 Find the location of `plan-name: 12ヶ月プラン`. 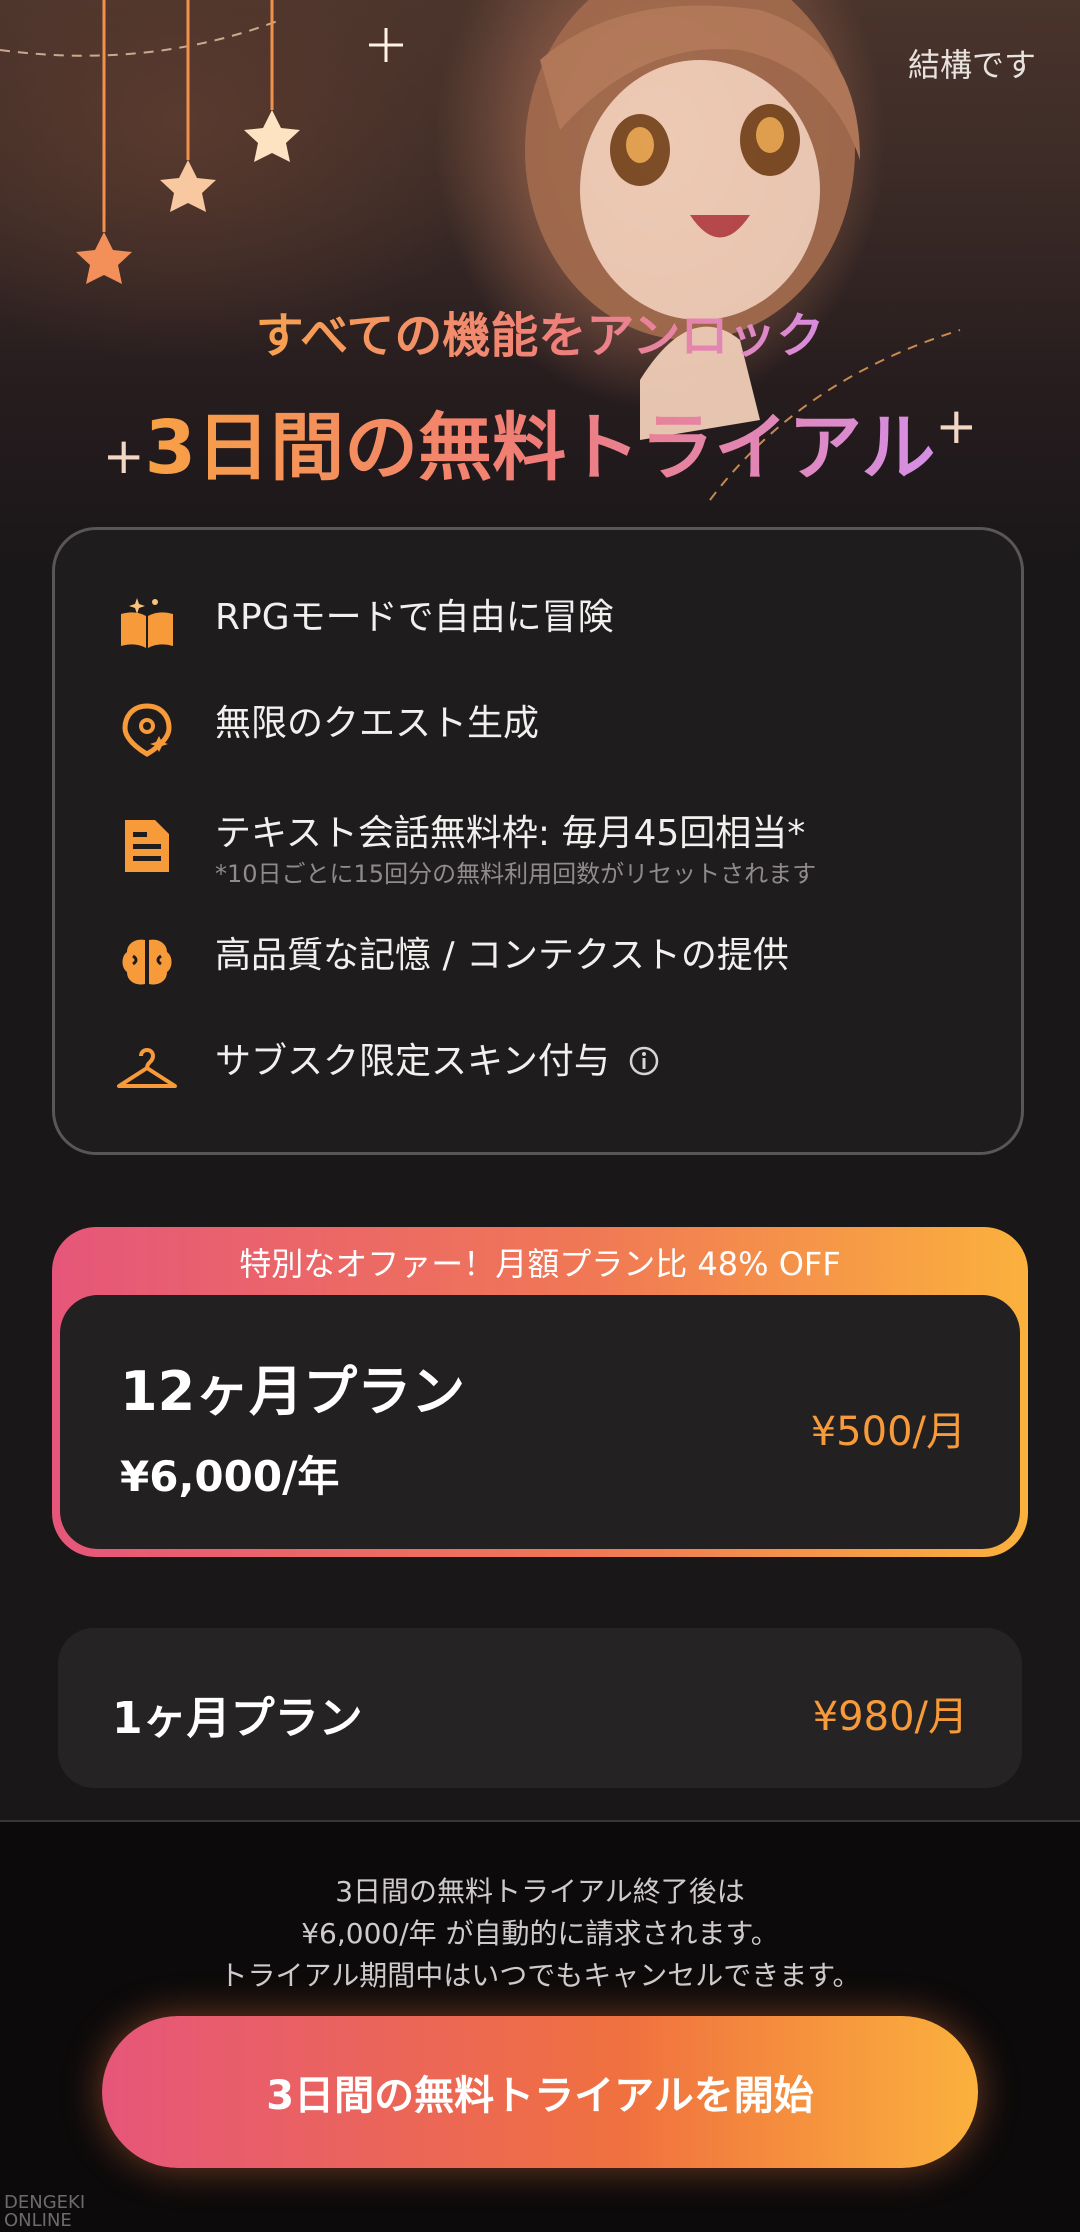

plan-name: 12ヶ月プラン is located at coordinates (293, 1391).